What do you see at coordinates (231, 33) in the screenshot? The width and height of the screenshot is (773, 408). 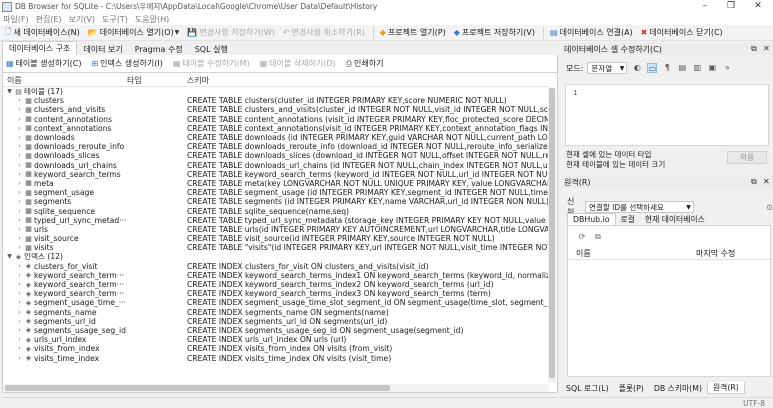 I see `write-changes-button: 💾 변경사항 저장하기(W)` at bounding box center [231, 33].